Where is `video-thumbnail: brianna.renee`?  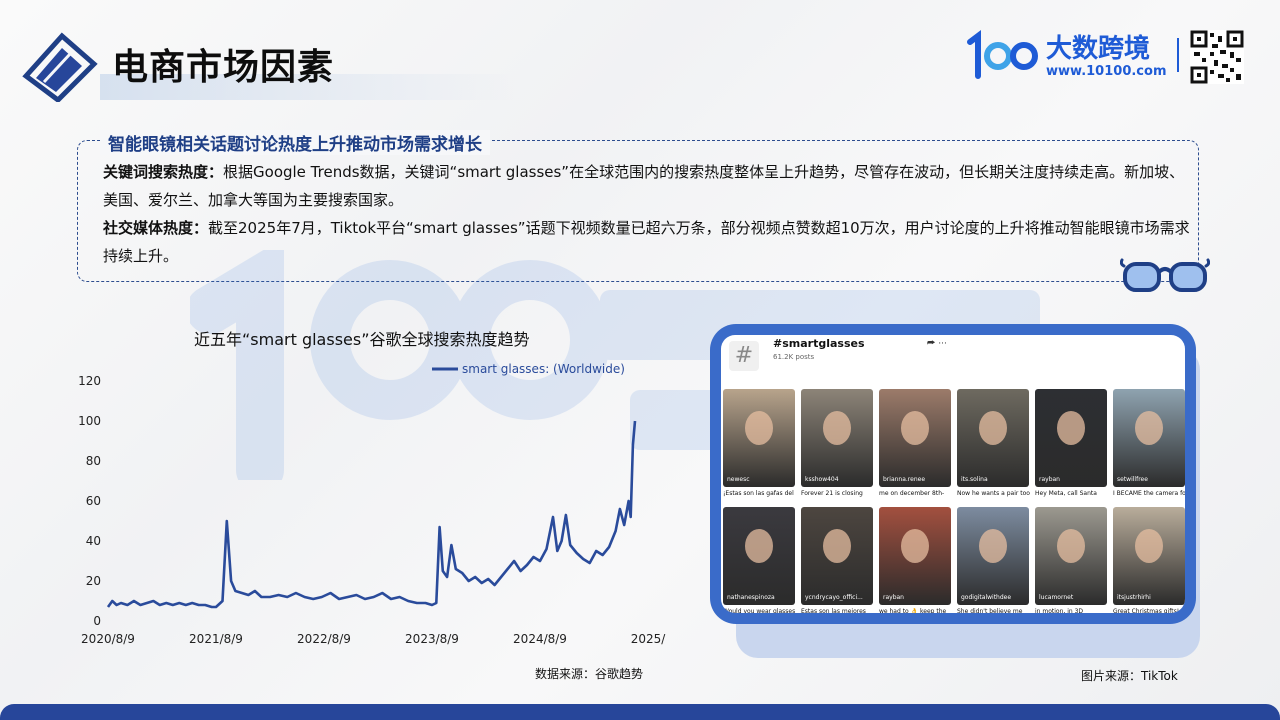 video-thumbnail: brianna.renee is located at coordinates (915, 438).